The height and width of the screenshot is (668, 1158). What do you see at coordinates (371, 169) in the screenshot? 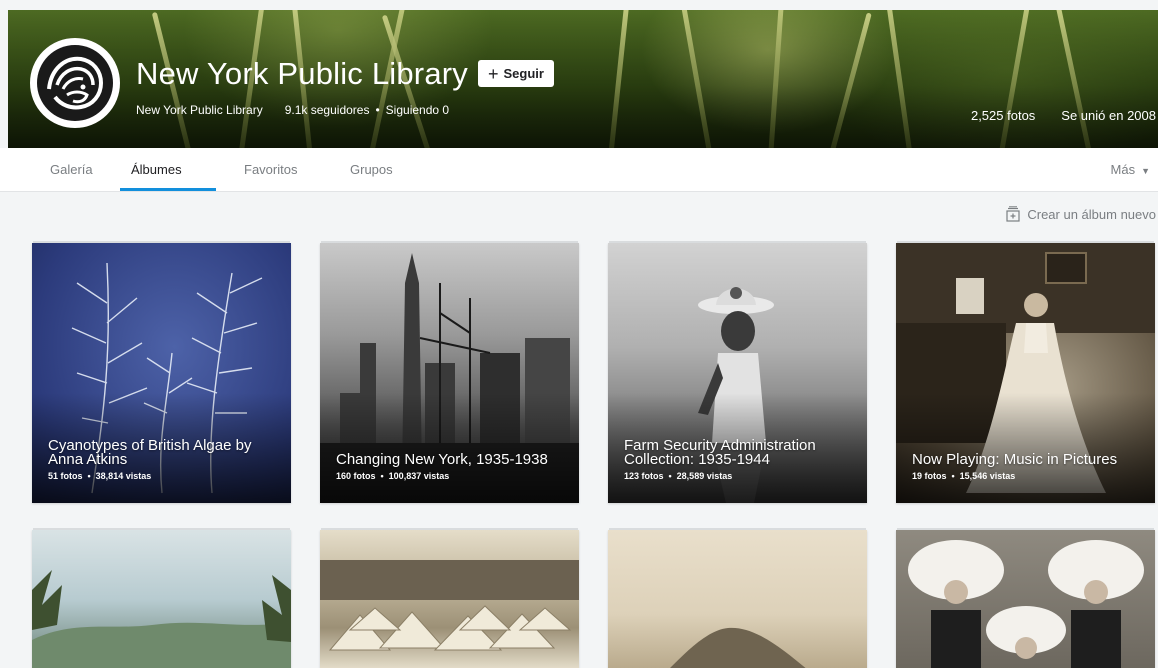
I see `tab-grupos: Grupos` at bounding box center [371, 169].